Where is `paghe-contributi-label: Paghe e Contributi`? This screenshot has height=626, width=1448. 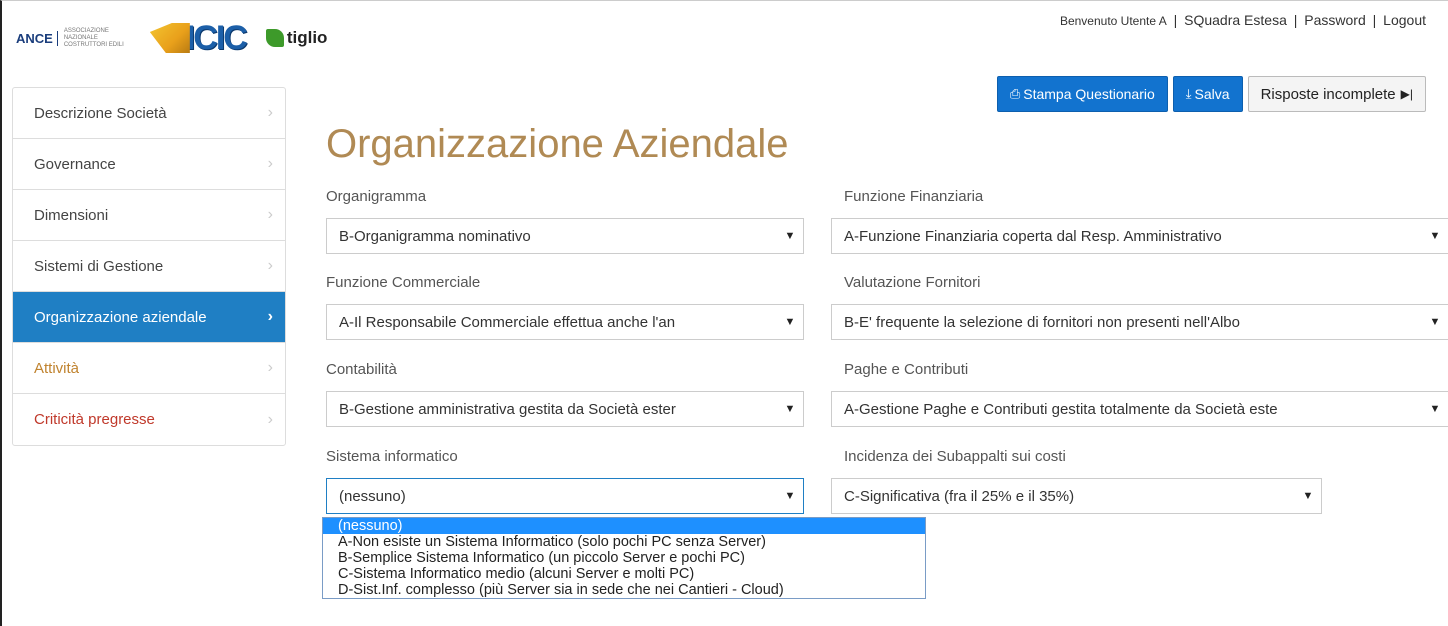 paghe-contributi-label: Paghe e Contributi is located at coordinates (906, 369).